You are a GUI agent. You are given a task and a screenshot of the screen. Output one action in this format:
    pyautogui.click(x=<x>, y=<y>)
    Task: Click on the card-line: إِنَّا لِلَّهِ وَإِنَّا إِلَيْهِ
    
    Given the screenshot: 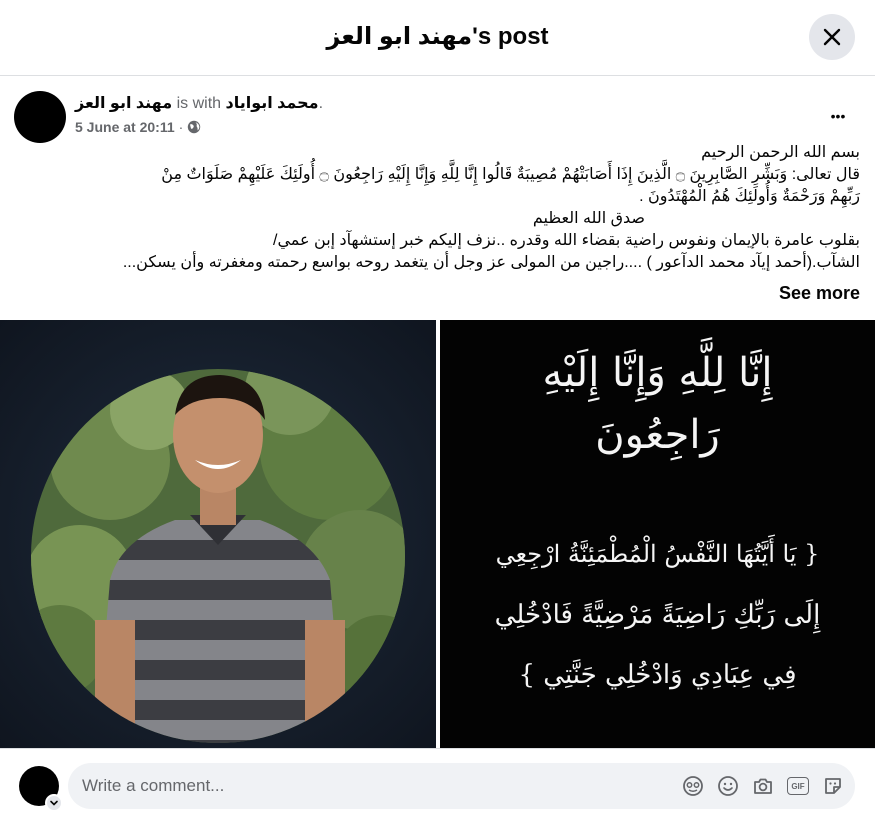 What is the action you would take?
    pyautogui.click(x=657, y=373)
    